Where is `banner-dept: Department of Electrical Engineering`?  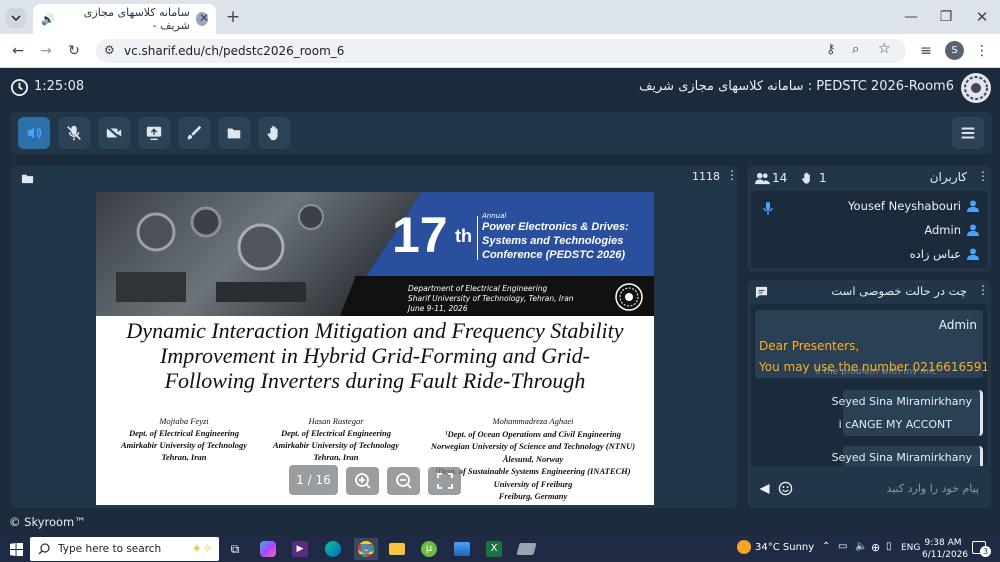
banner-dept: Department of Electrical Engineering is located at coordinates (478, 288).